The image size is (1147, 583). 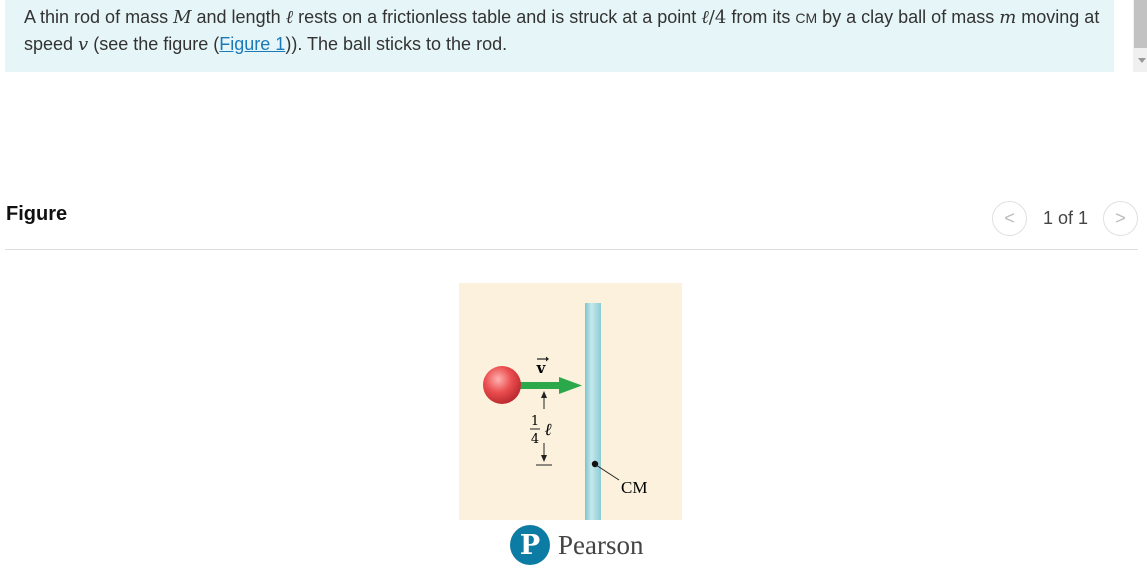 What do you see at coordinates (99, 17) in the screenshot?
I see `problem-text: A thin rod of mass` at bounding box center [99, 17].